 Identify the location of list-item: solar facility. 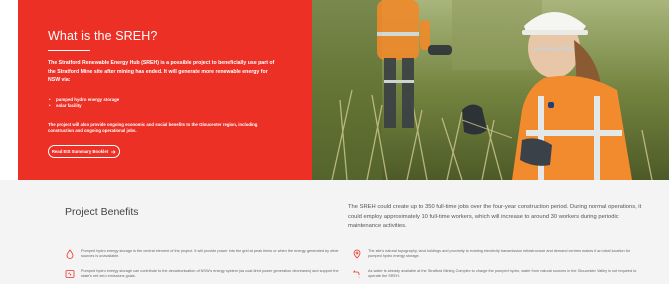
(164, 106).